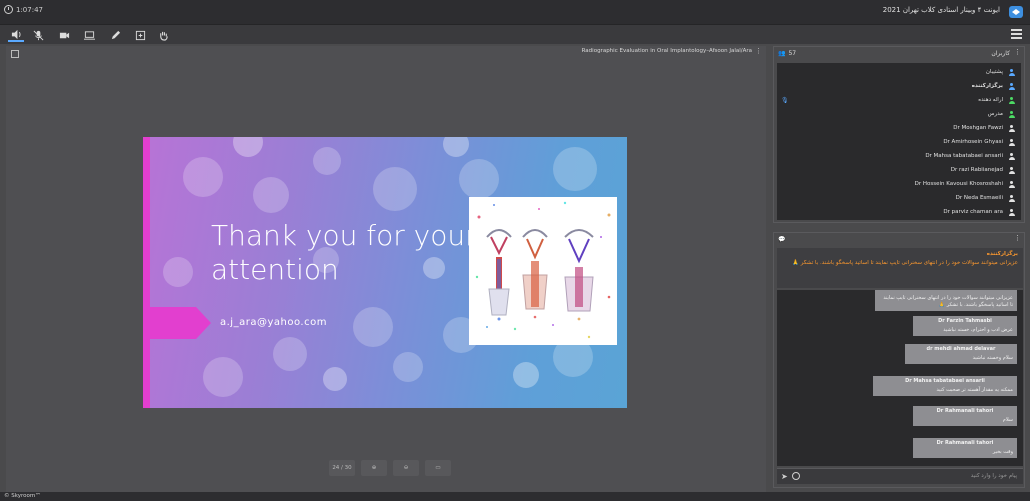 This screenshot has width=1030, height=501. I want to click on screen-share-button, so click(89, 35).